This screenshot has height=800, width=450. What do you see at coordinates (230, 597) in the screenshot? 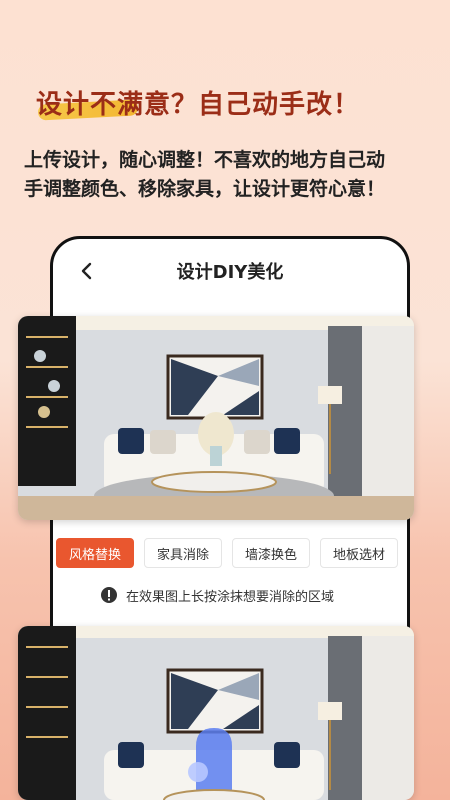
I see `hint-text: 在效果图上长按涂抹想要消除的区域` at bounding box center [230, 597].